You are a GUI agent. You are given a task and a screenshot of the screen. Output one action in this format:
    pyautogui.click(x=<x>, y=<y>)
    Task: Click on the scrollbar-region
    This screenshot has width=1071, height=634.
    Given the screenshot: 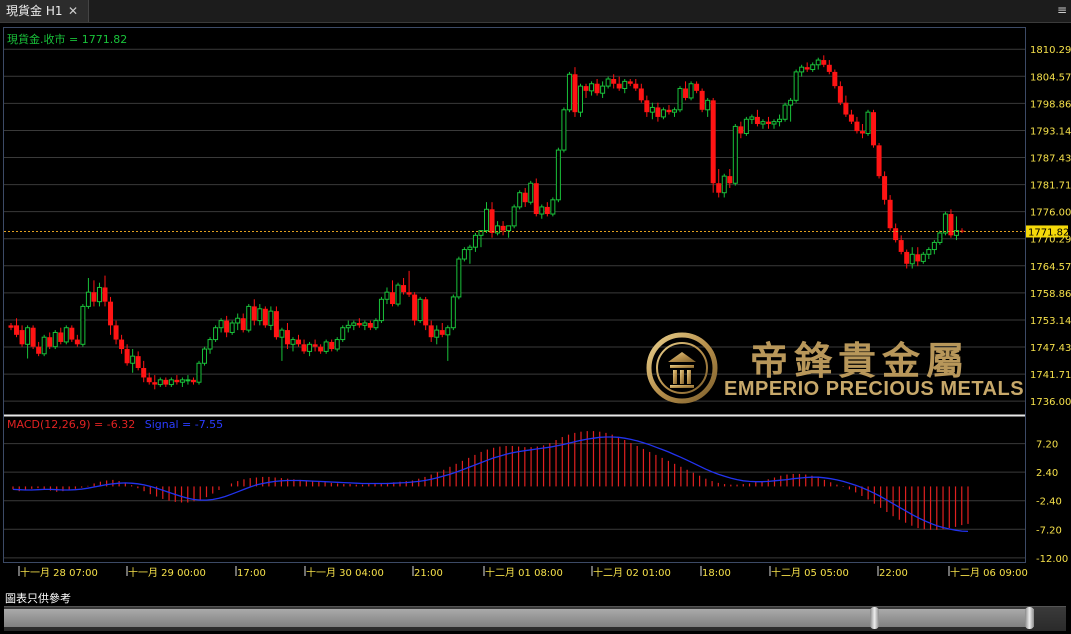 What is the action you would take?
    pyautogui.click(x=519, y=618)
    